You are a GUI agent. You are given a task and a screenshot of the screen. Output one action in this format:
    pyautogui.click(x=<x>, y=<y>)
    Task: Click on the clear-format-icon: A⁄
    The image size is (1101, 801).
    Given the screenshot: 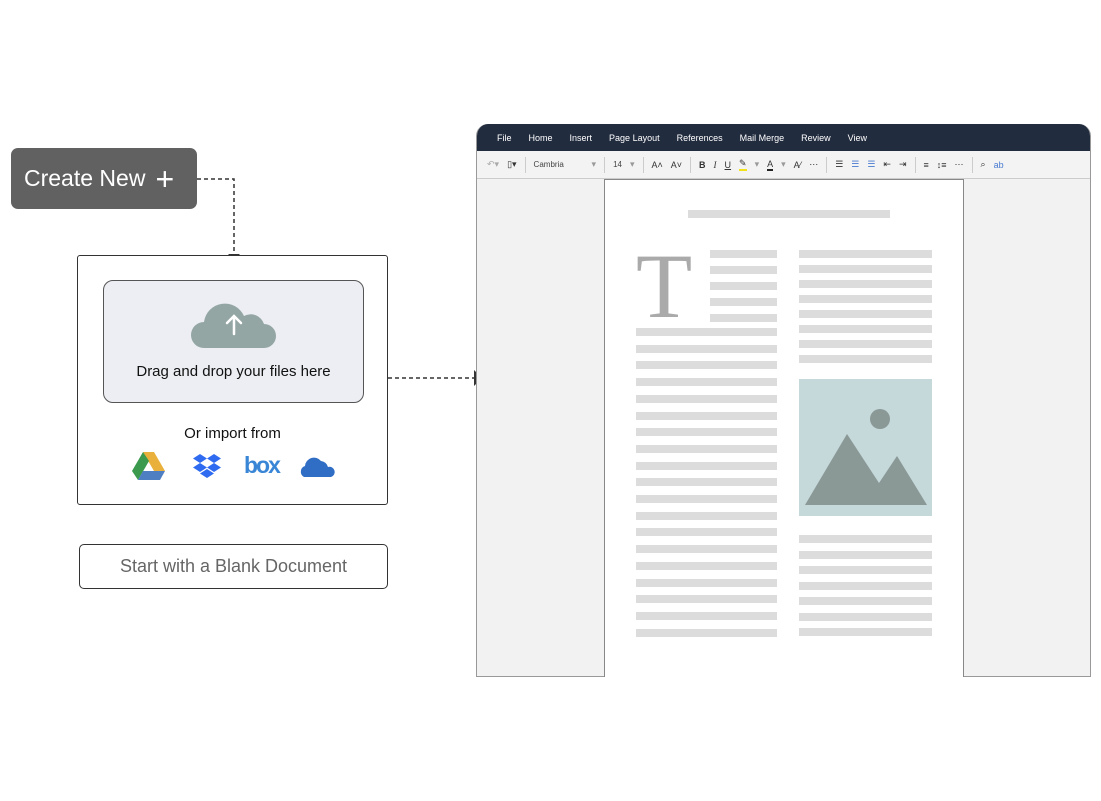 What is the action you would take?
    pyautogui.click(x=798, y=165)
    